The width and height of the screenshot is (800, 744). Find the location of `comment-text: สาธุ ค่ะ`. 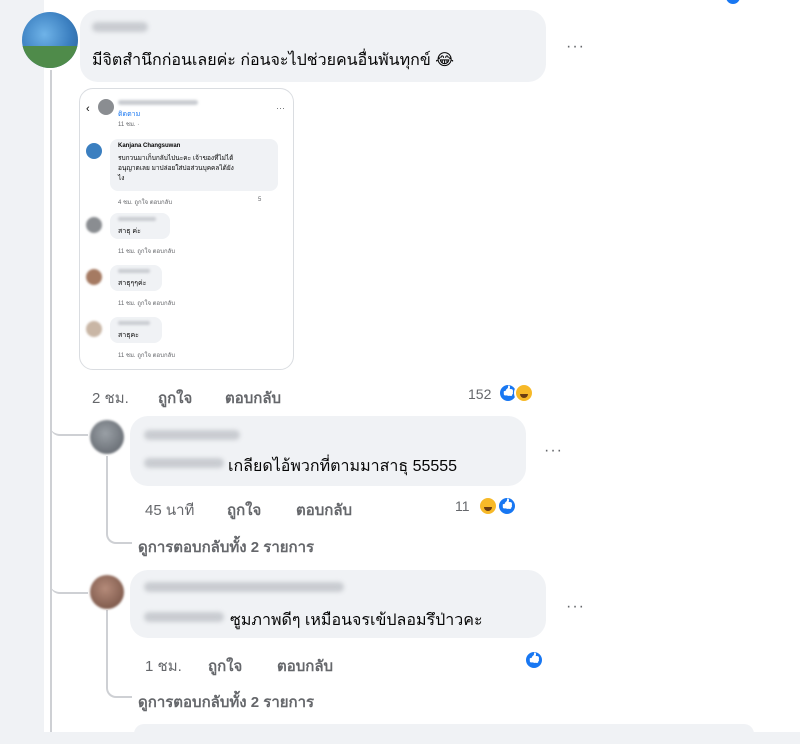

comment-text: สาธุ ค่ะ is located at coordinates (129, 231).